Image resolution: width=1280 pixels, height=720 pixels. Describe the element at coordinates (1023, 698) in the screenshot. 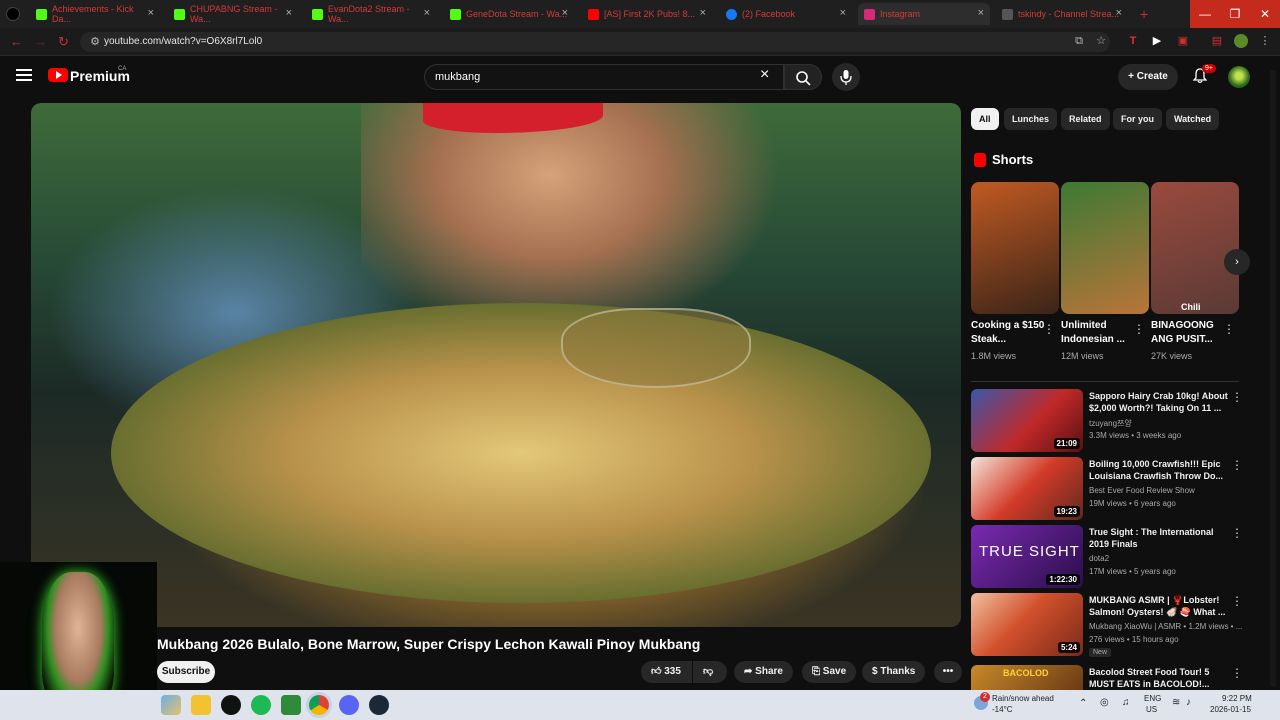

I see `weather-text: Rain/snow ahead` at that location.